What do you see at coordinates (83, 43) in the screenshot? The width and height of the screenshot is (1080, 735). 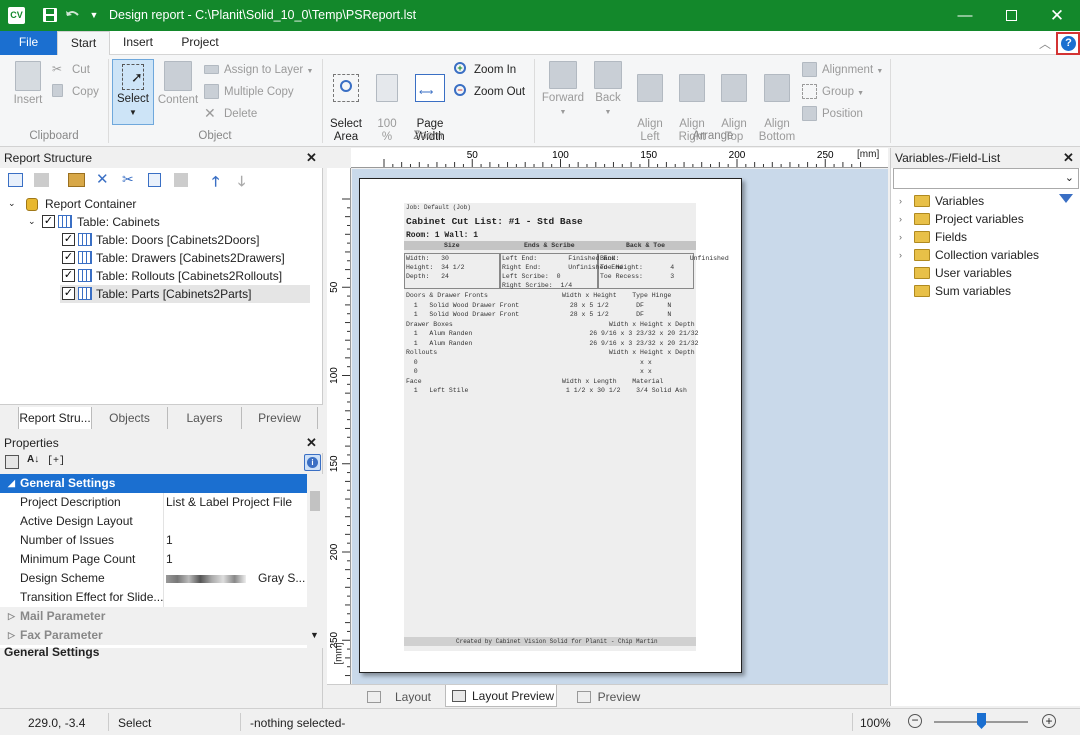 I see `tab-start: Start` at bounding box center [83, 43].